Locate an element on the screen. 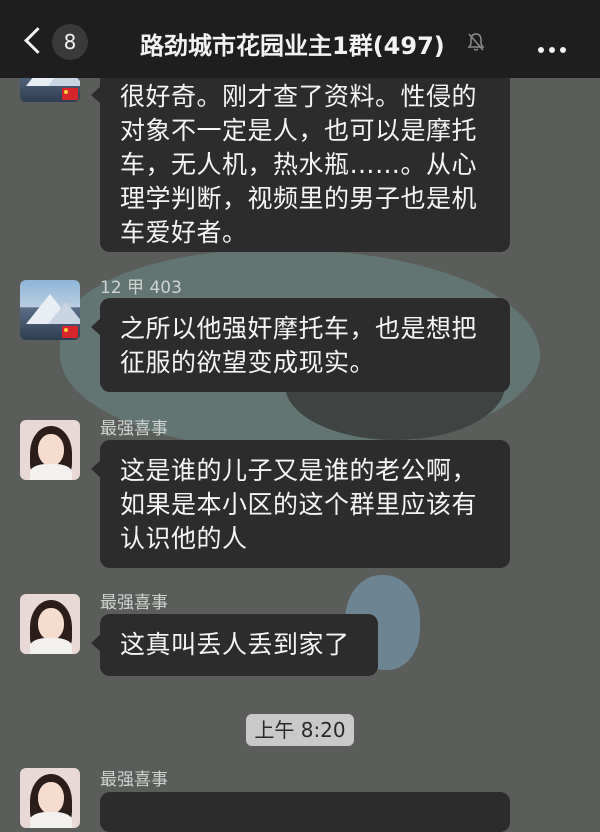  message-line: 认识他的人 is located at coordinates (184, 538).